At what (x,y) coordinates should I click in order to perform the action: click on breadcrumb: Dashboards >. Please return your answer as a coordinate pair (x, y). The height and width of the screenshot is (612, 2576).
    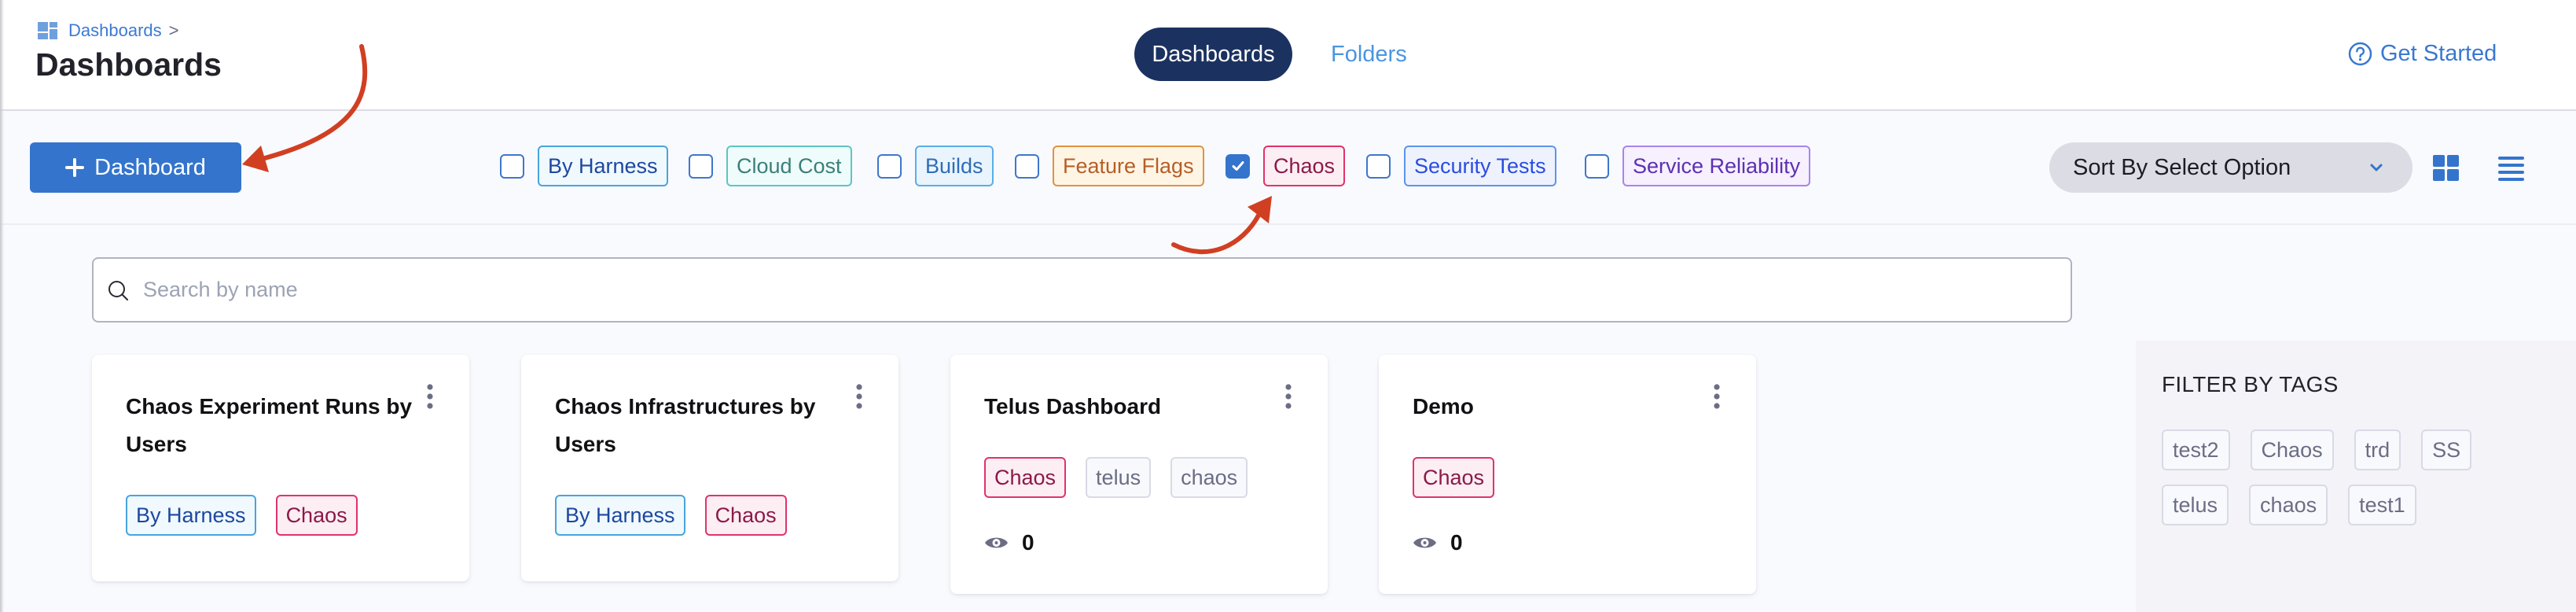
    Looking at the image, I should click on (108, 30).